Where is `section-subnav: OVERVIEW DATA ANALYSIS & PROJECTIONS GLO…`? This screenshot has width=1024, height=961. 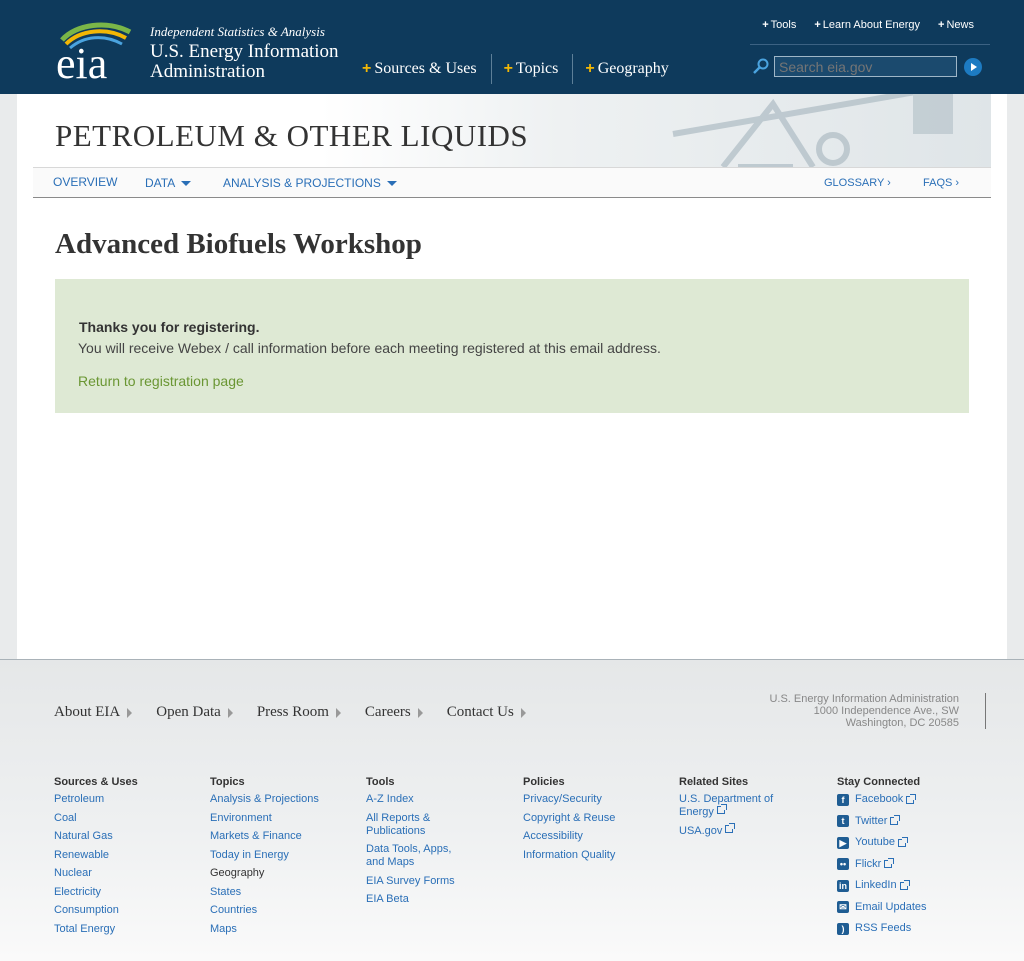 section-subnav: OVERVIEW DATA ANALYSIS & PROJECTIONS GLO… is located at coordinates (512, 182).